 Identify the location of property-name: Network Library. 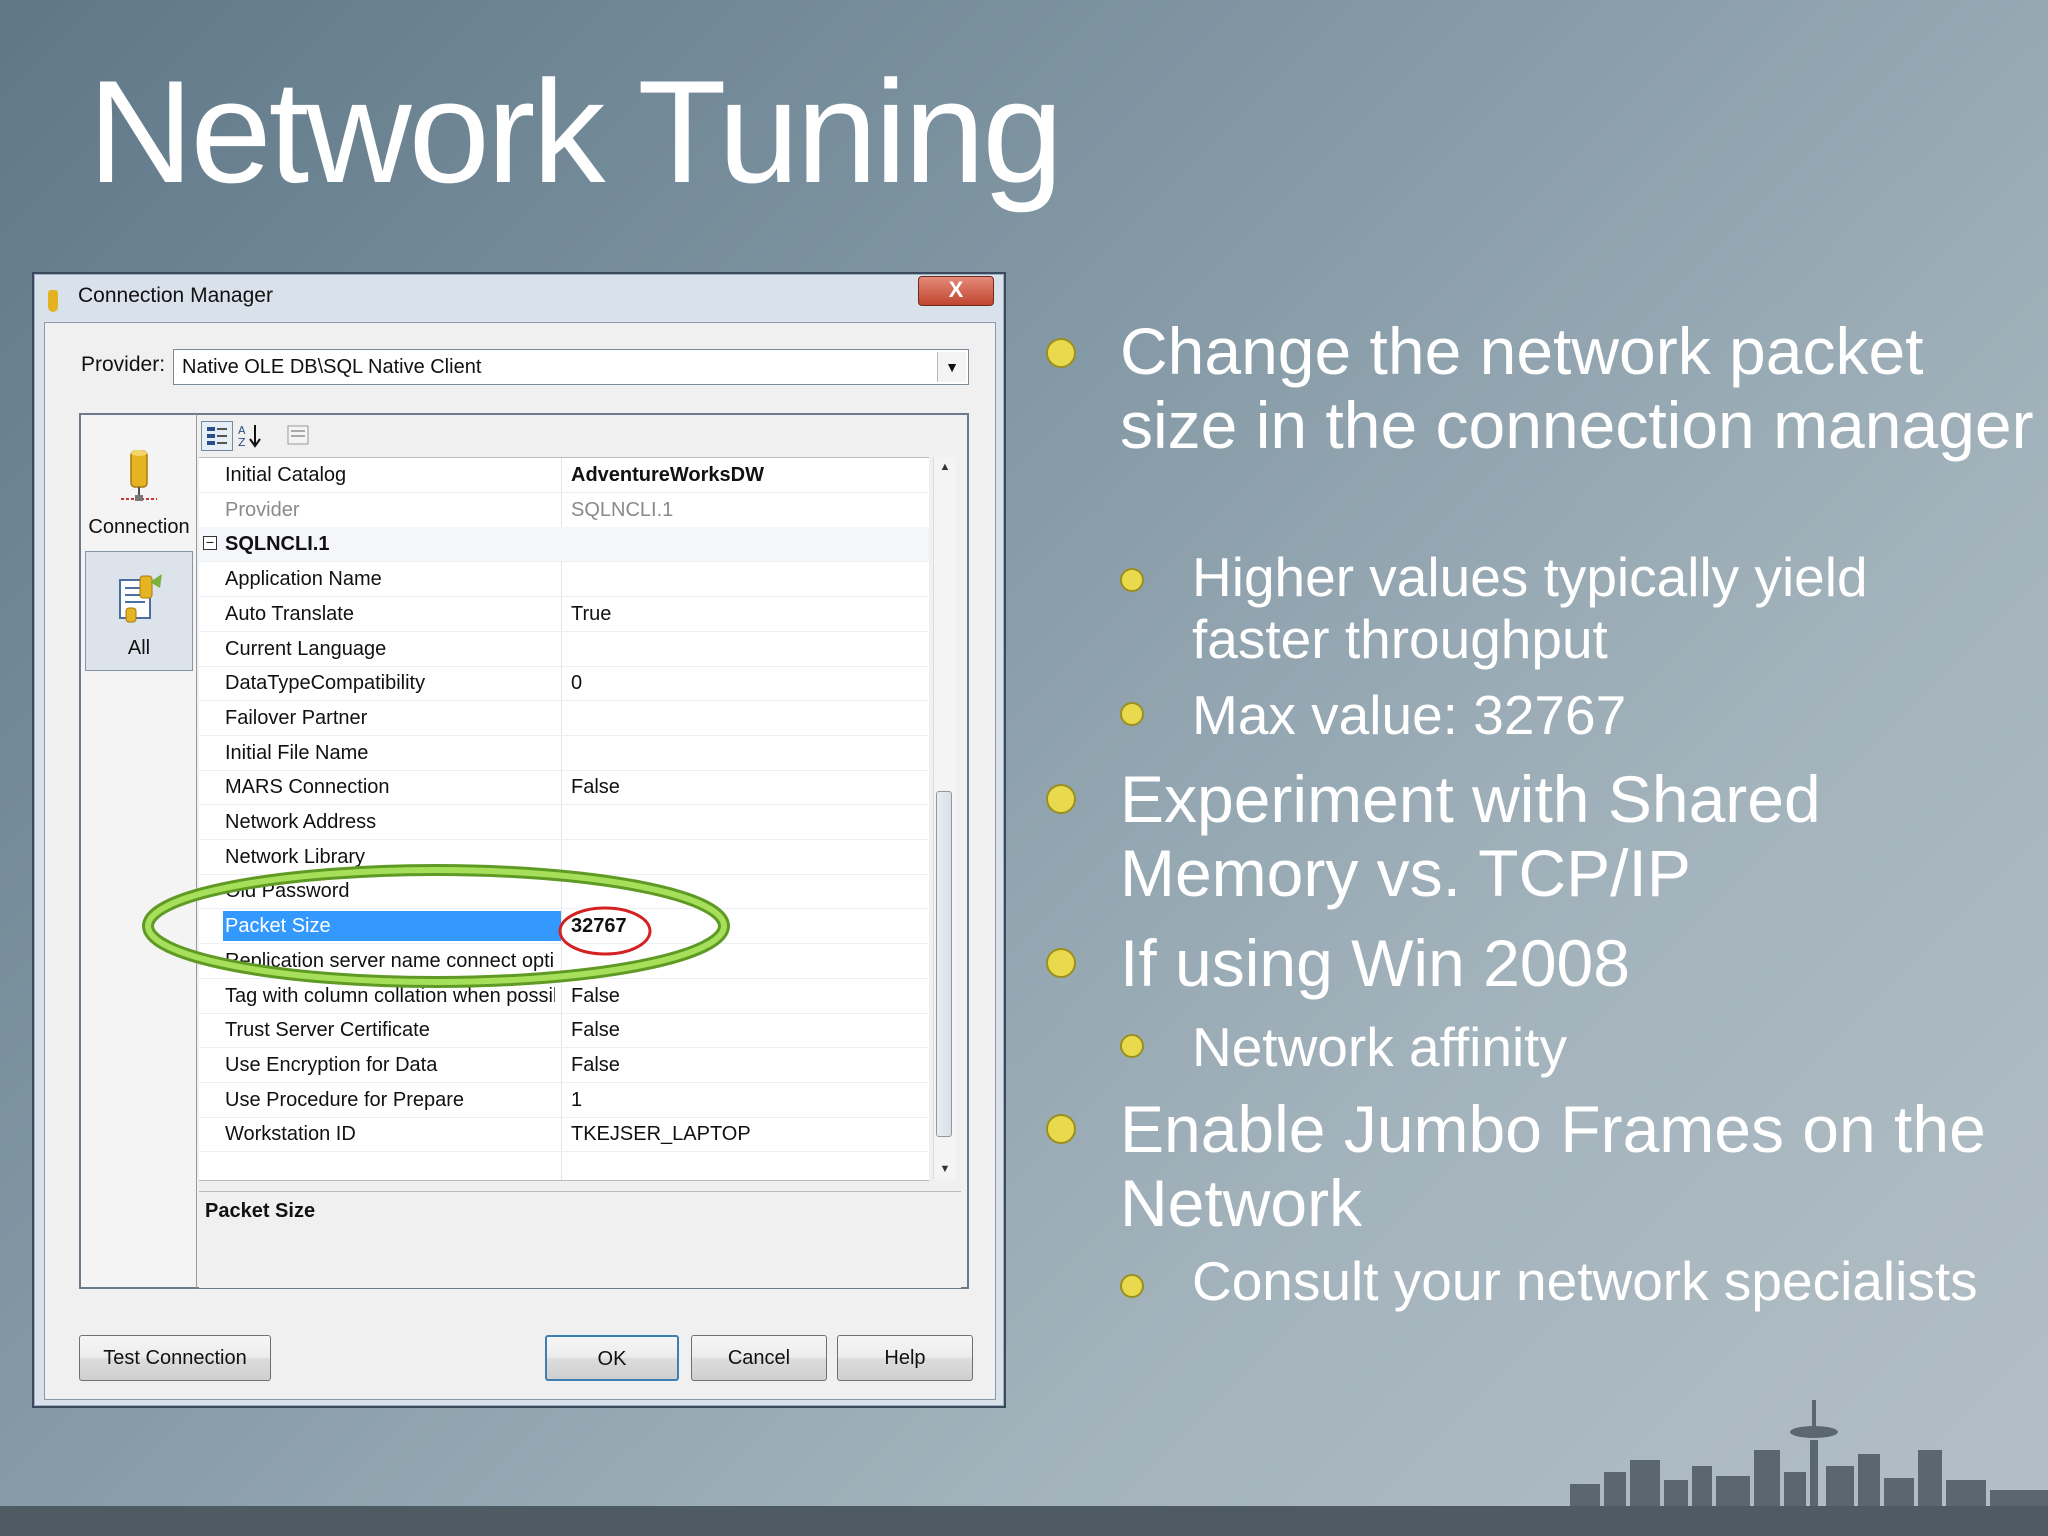
(295, 856).